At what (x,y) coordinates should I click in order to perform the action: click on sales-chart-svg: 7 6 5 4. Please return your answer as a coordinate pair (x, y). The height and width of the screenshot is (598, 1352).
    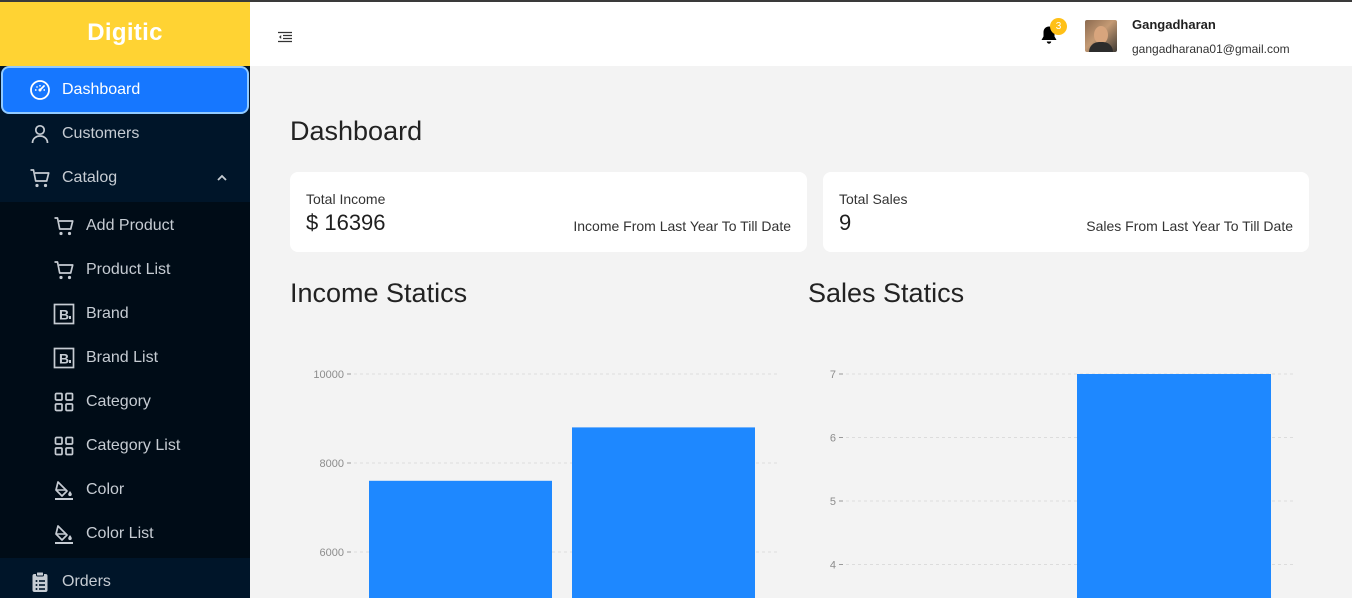
    Looking at the image, I should click on (1062, 483).